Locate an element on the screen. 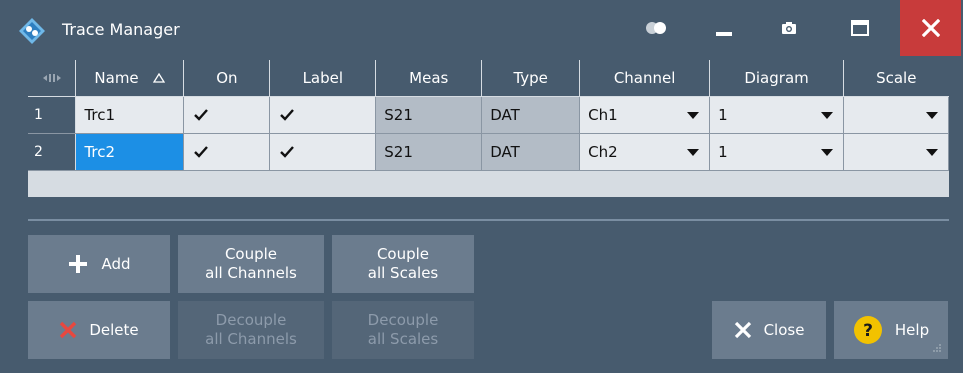  channel-dropdown: Ch1 is located at coordinates (645, 115).